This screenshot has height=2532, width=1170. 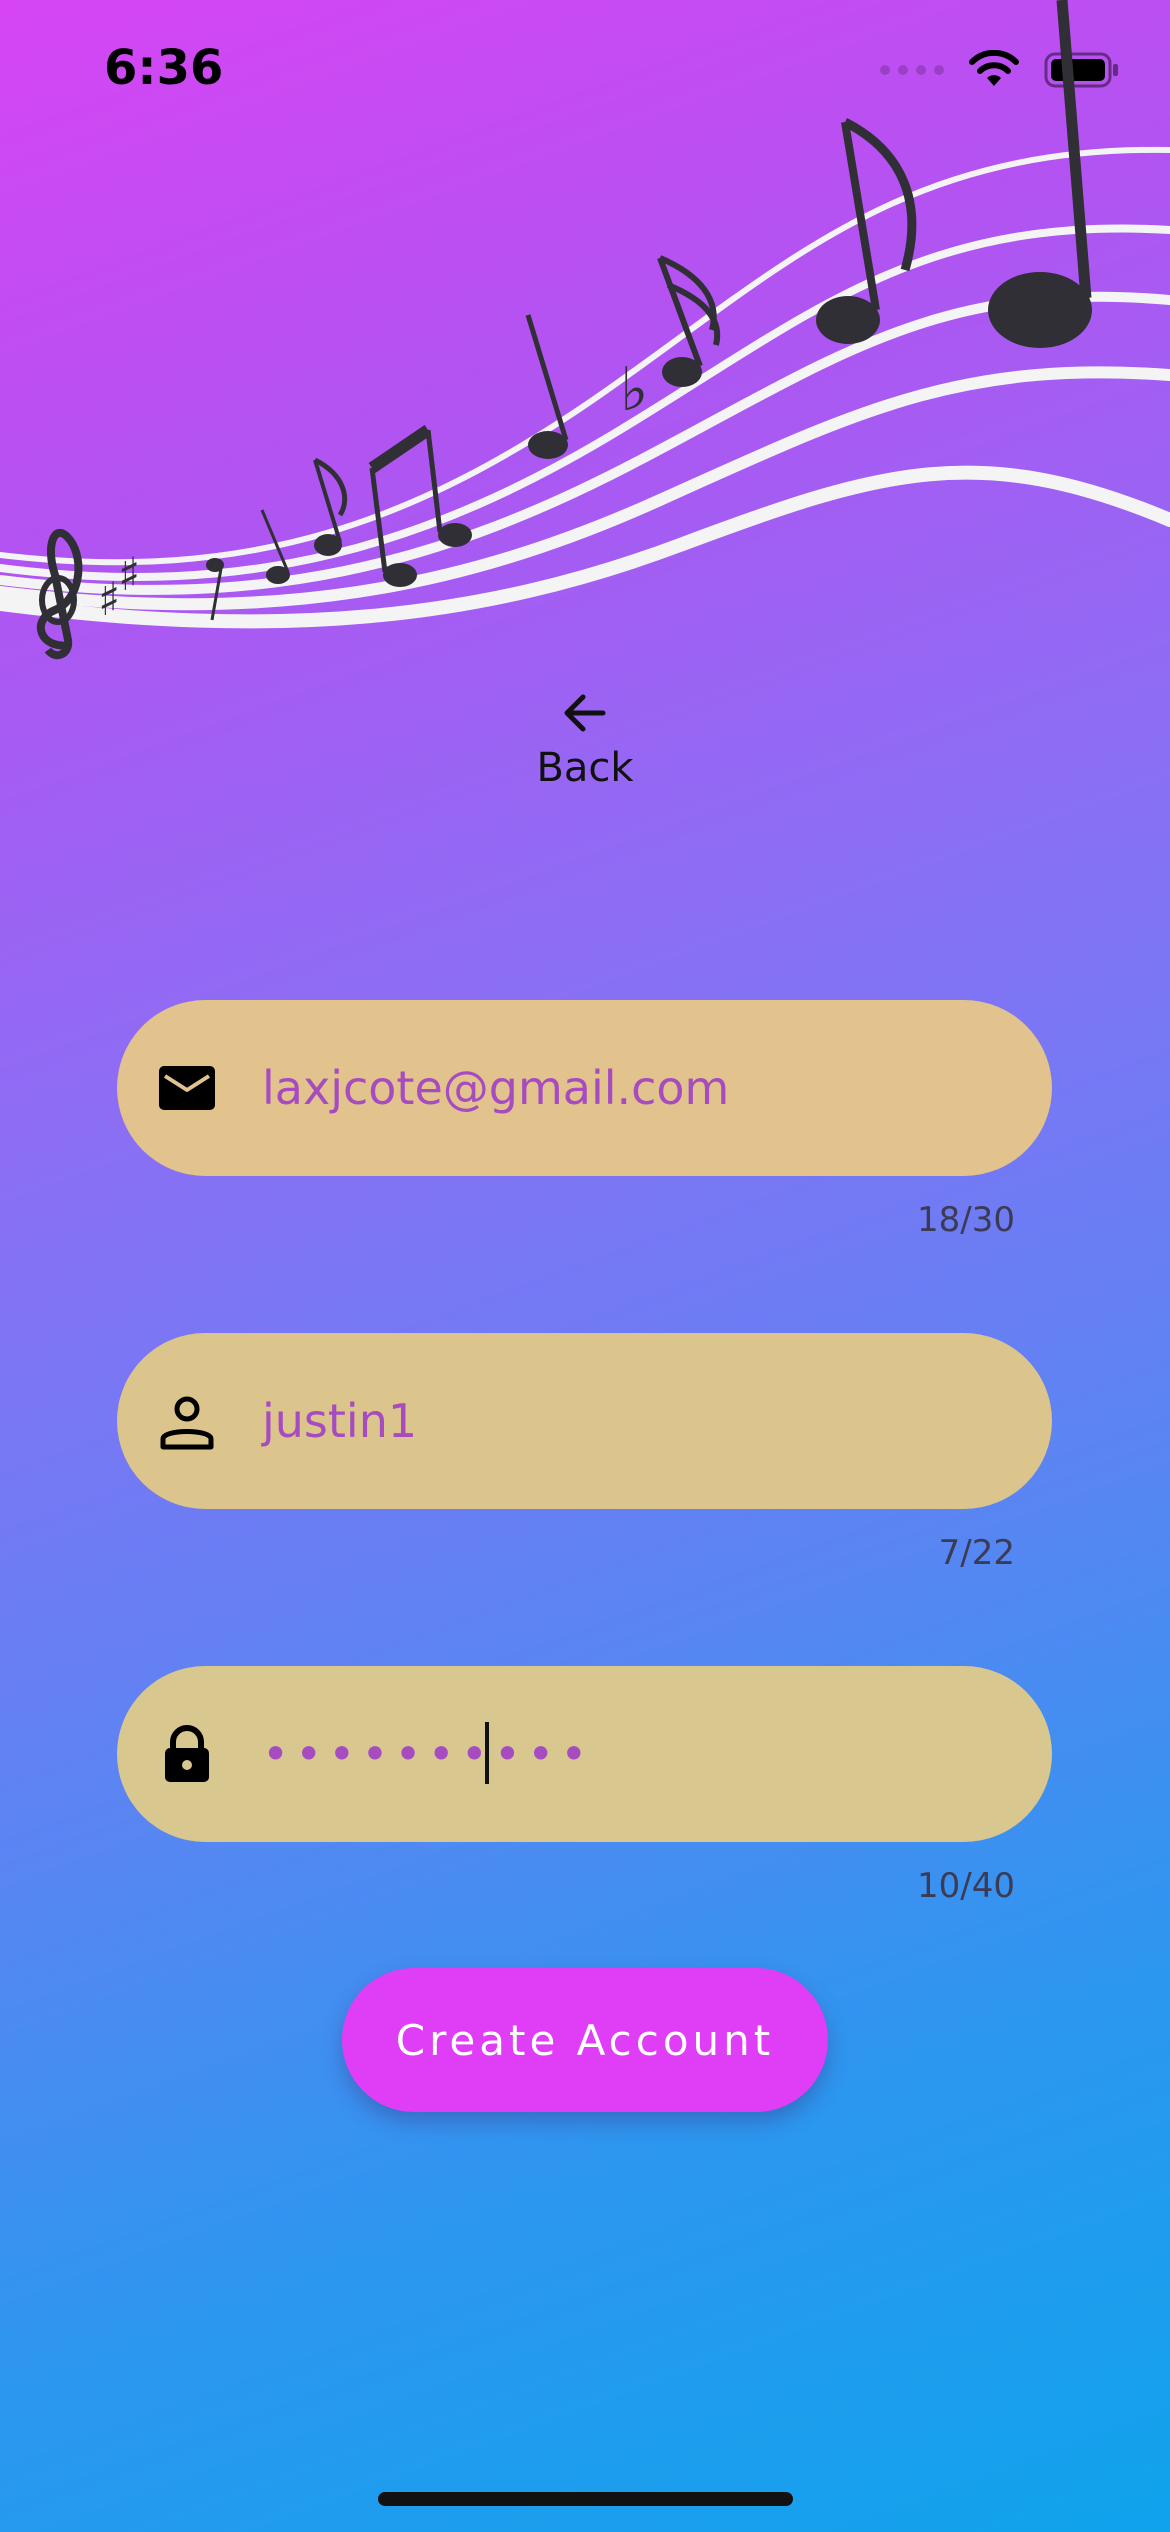 What do you see at coordinates (976, 1553) in the screenshot?
I see `username-character-counter: 7/22` at bounding box center [976, 1553].